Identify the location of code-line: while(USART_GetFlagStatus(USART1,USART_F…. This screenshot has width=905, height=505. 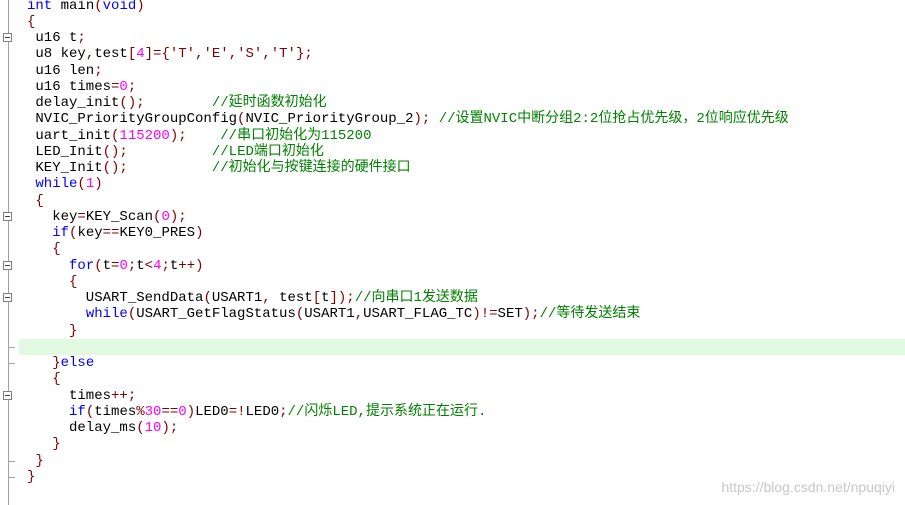
(466, 314).